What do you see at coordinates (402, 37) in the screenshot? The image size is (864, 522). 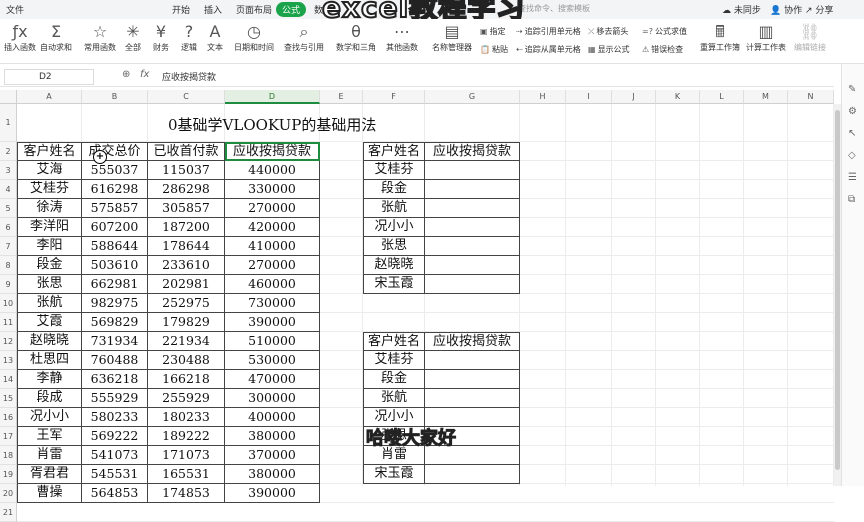 I see `more-functions-button: ⋯ 其他函数` at bounding box center [402, 37].